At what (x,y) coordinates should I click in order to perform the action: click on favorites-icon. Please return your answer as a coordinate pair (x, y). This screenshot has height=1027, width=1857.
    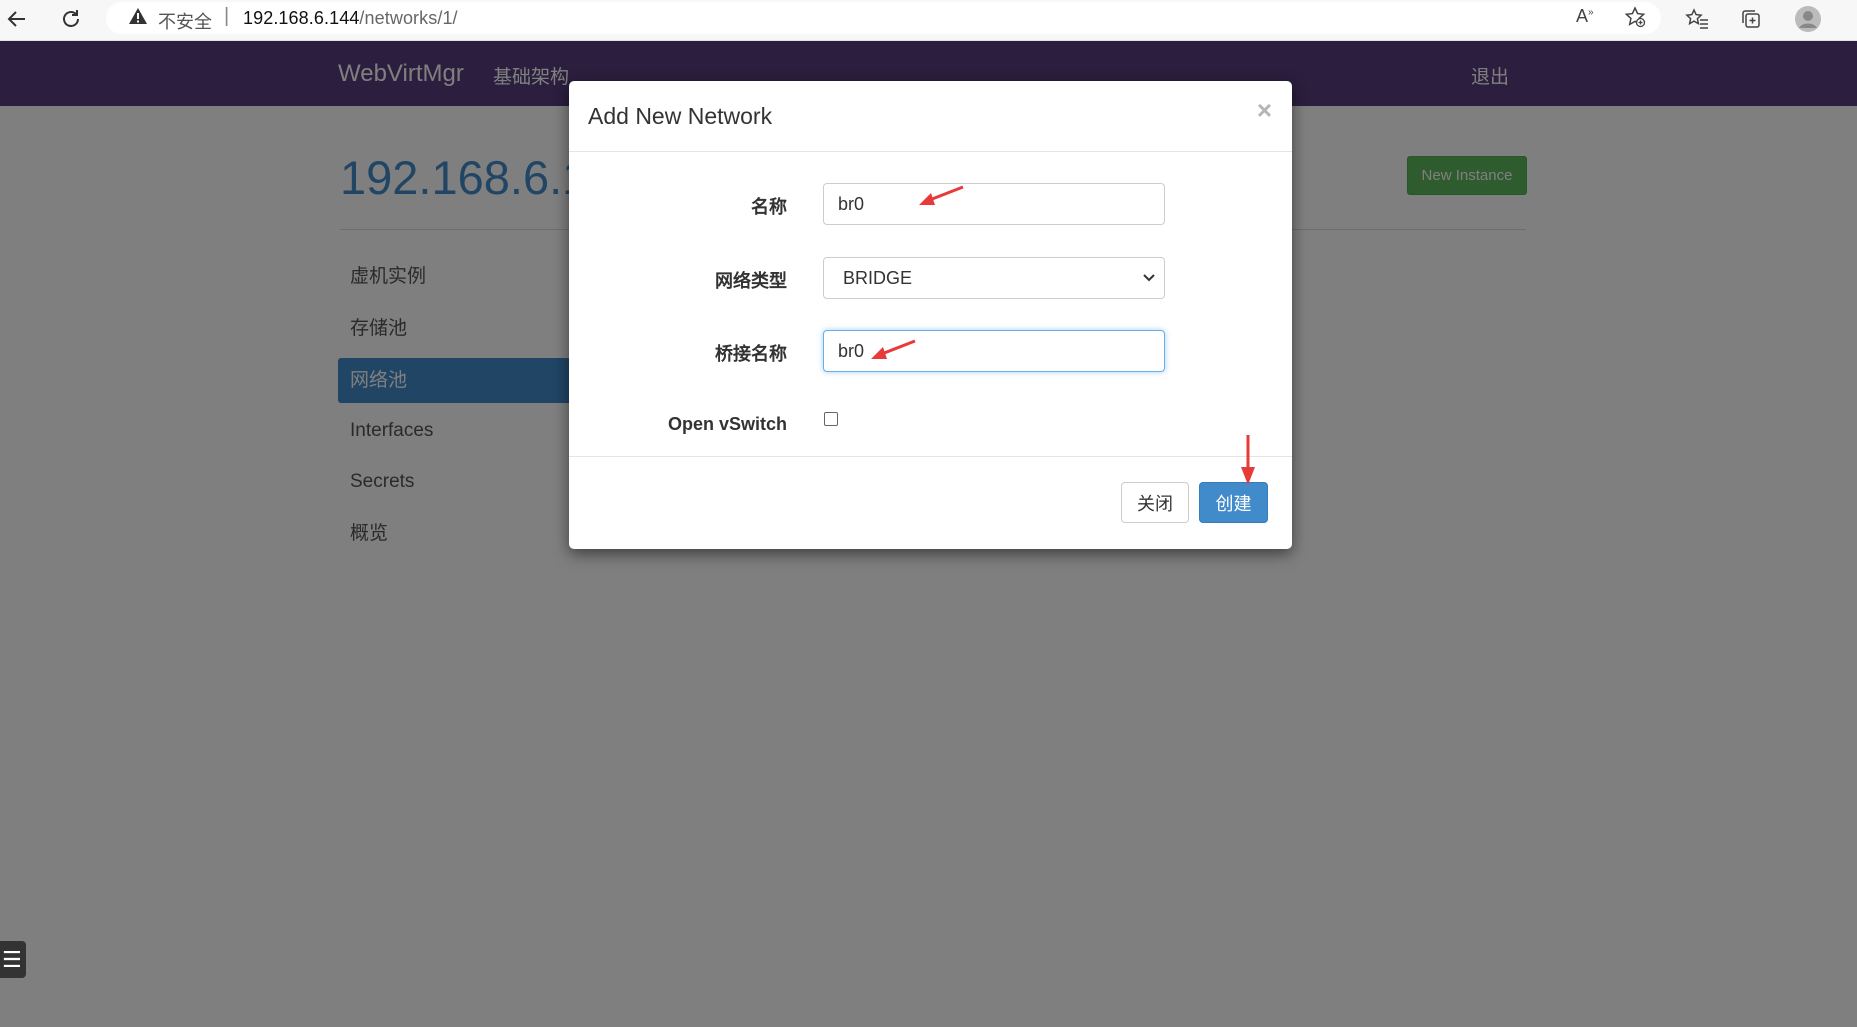
    Looking at the image, I should click on (1697, 19).